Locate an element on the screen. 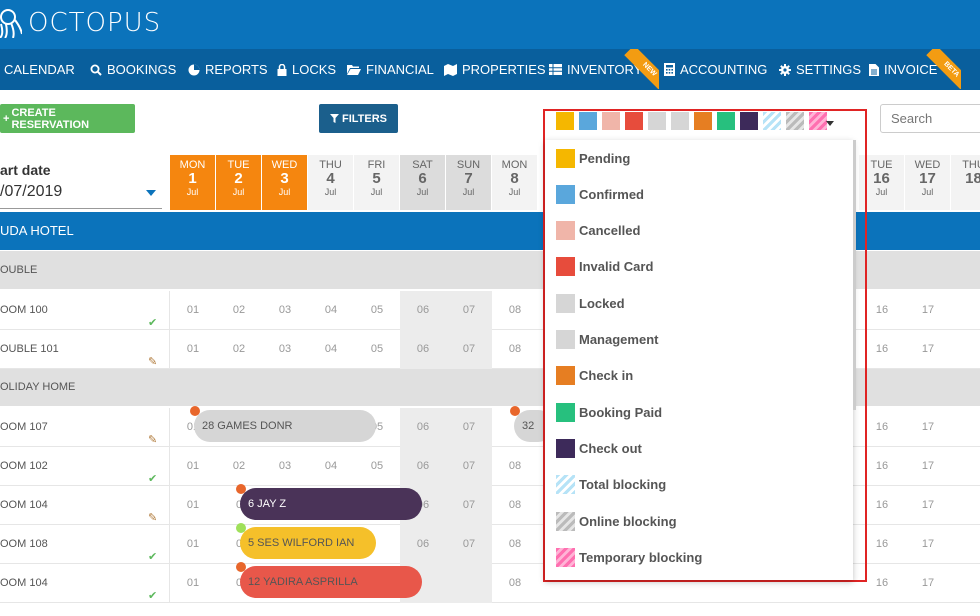  logo: OCTOPUS is located at coordinates (80, 23).